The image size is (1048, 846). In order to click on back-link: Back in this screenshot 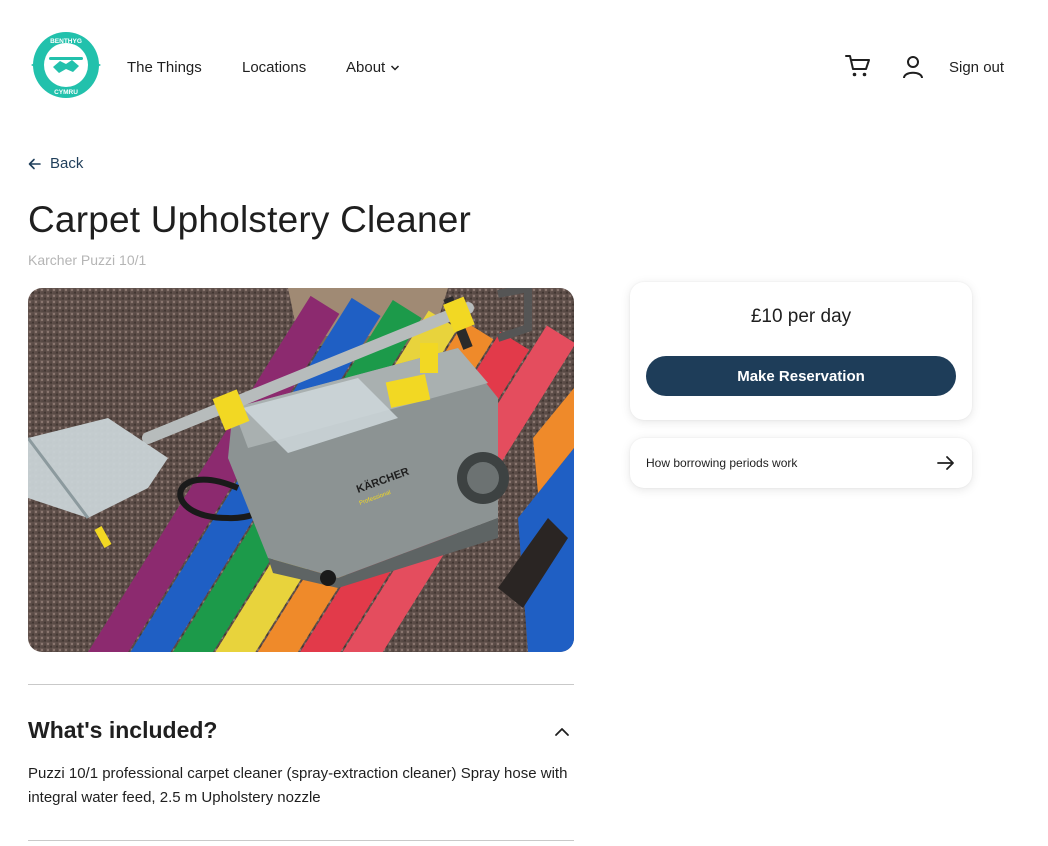, I will do `click(55, 163)`.